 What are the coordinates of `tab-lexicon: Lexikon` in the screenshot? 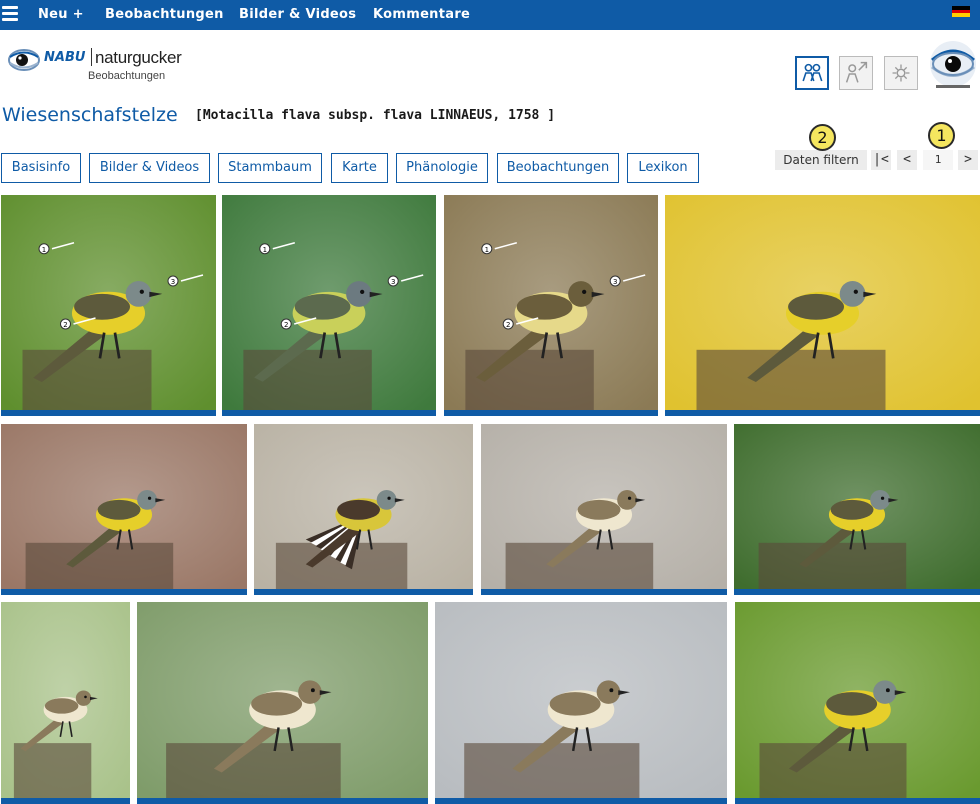 It's located at (663, 168).